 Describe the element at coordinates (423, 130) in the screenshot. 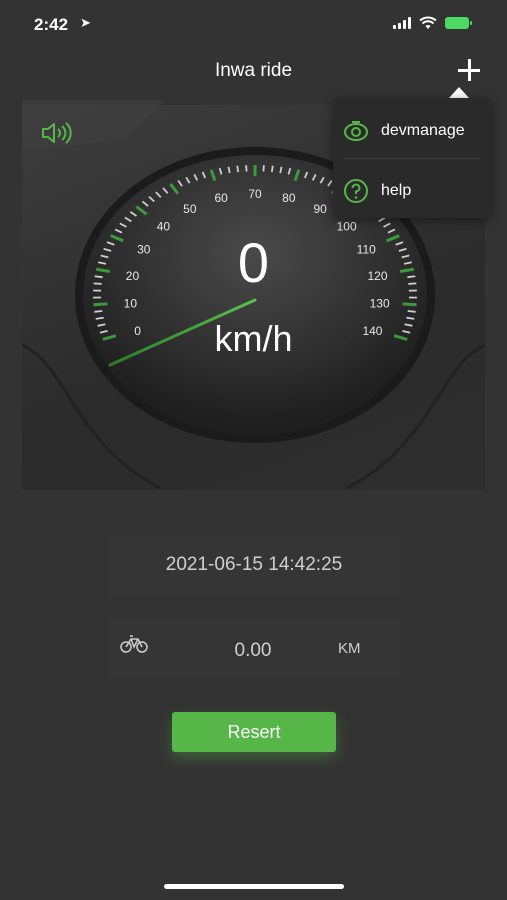

I see `menu-item-label: devmanage` at that location.